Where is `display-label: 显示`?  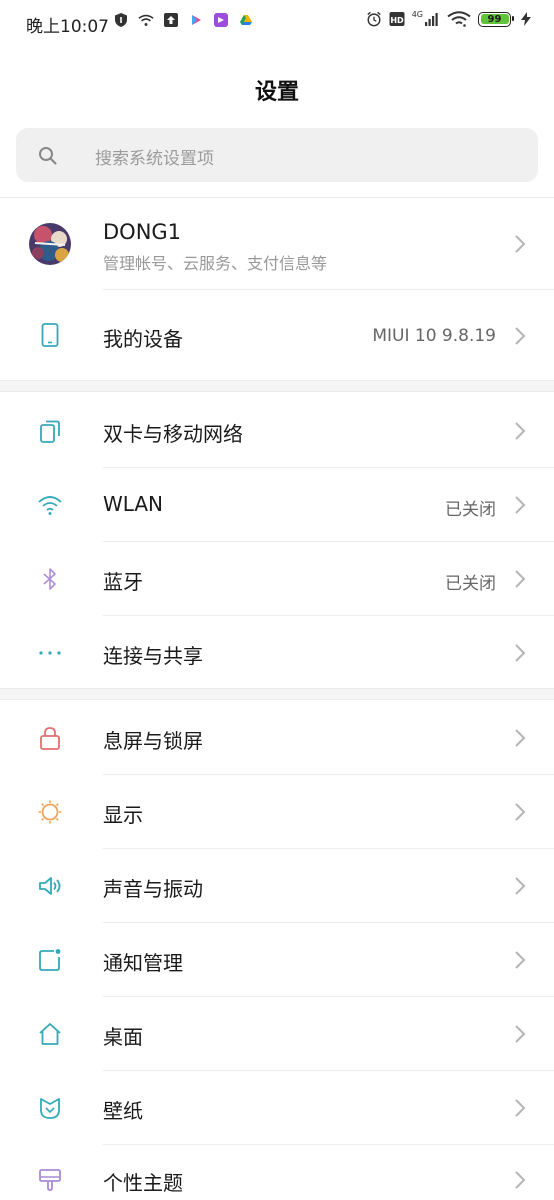 display-label: 显示 is located at coordinates (123, 815).